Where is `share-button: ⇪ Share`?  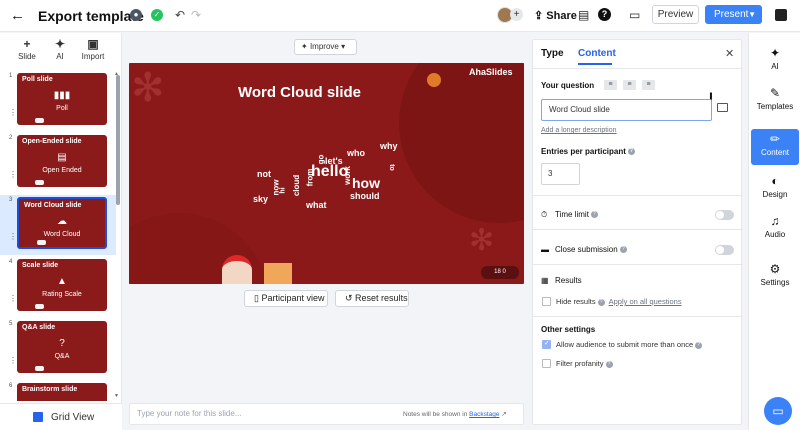 share-button: ⇪ Share is located at coordinates (555, 15).